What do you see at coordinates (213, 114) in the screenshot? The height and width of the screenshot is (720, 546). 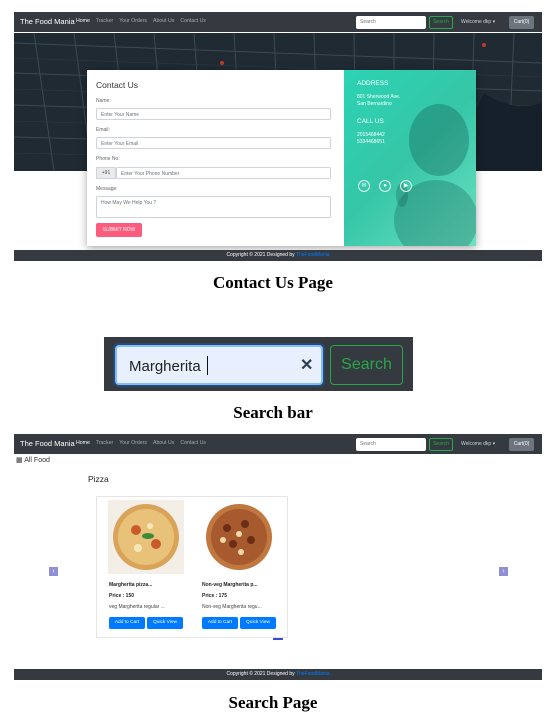 I see `name-input: Enter Your Name` at bounding box center [213, 114].